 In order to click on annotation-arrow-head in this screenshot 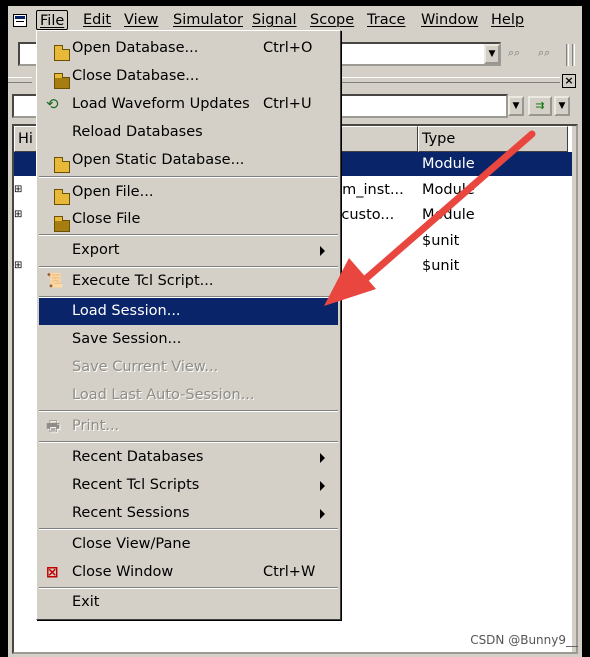, I will do `click(350, 282)`.